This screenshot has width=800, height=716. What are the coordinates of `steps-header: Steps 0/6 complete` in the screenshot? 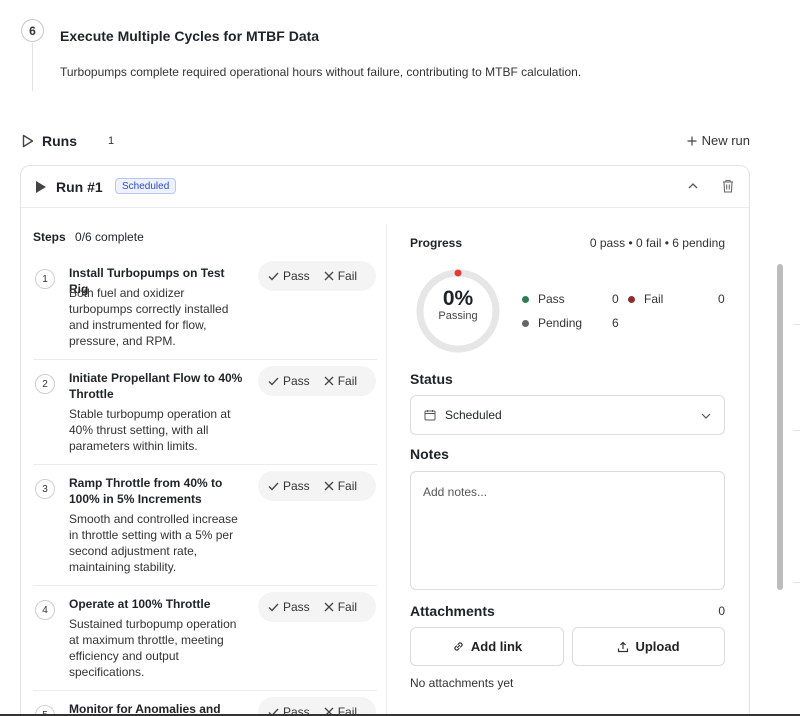 It's located at (88, 237).